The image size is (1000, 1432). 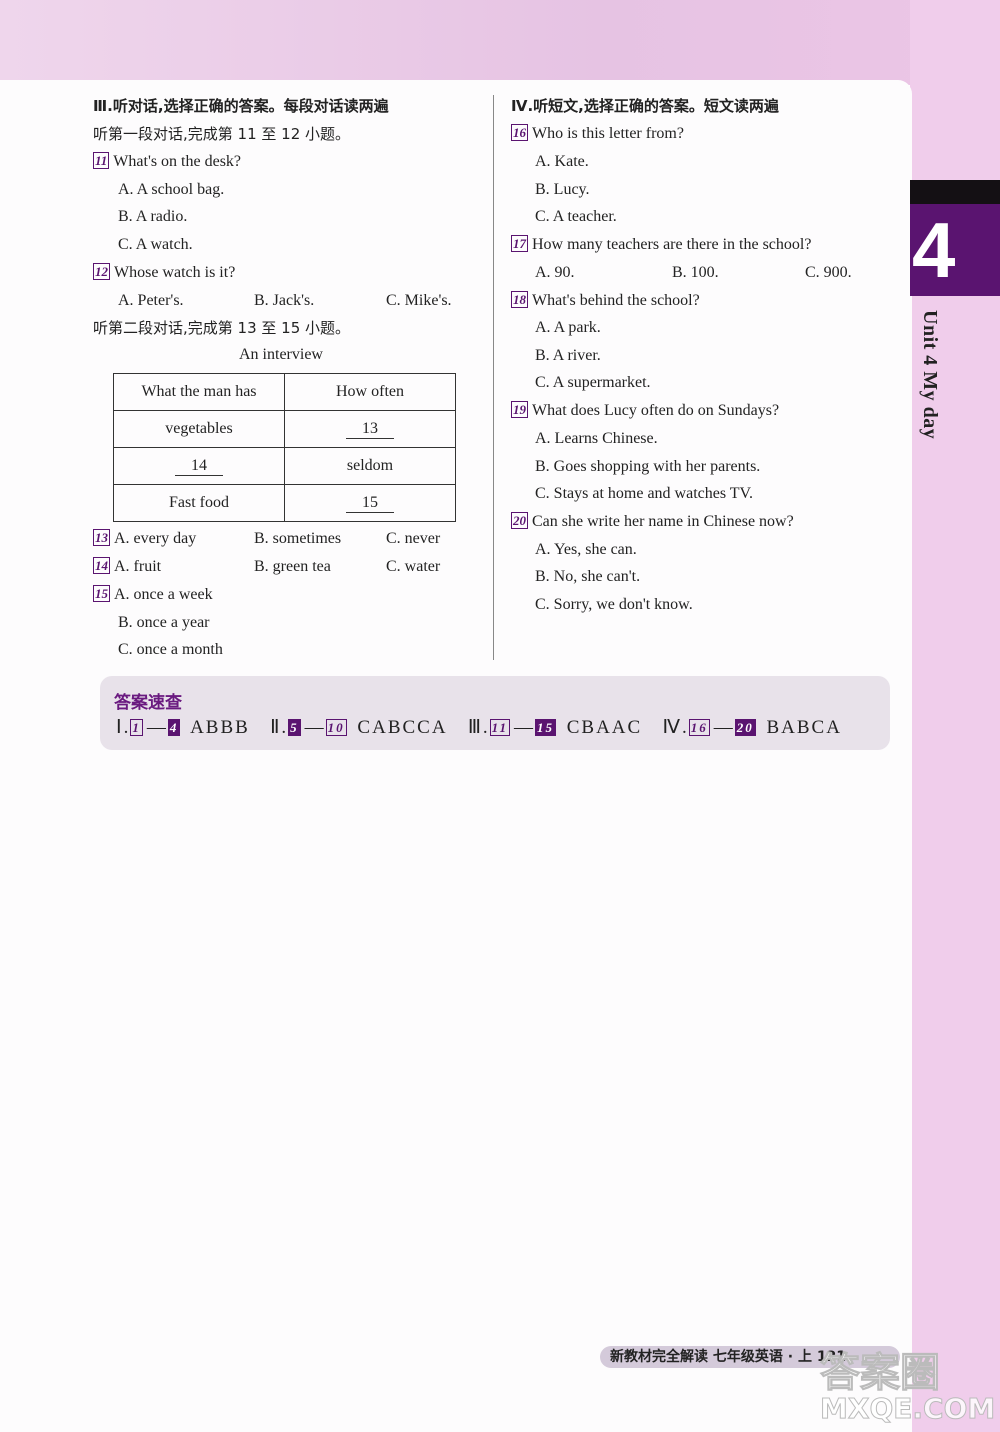 I want to click on option: B. Goes shopping with her parents., so click(x=648, y=466).